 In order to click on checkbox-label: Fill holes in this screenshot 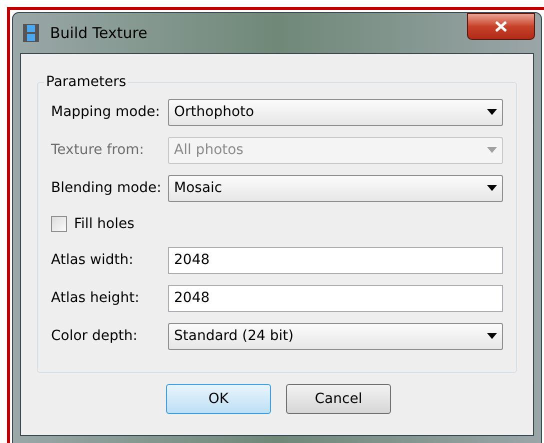, I will do `click(104, 224)`.